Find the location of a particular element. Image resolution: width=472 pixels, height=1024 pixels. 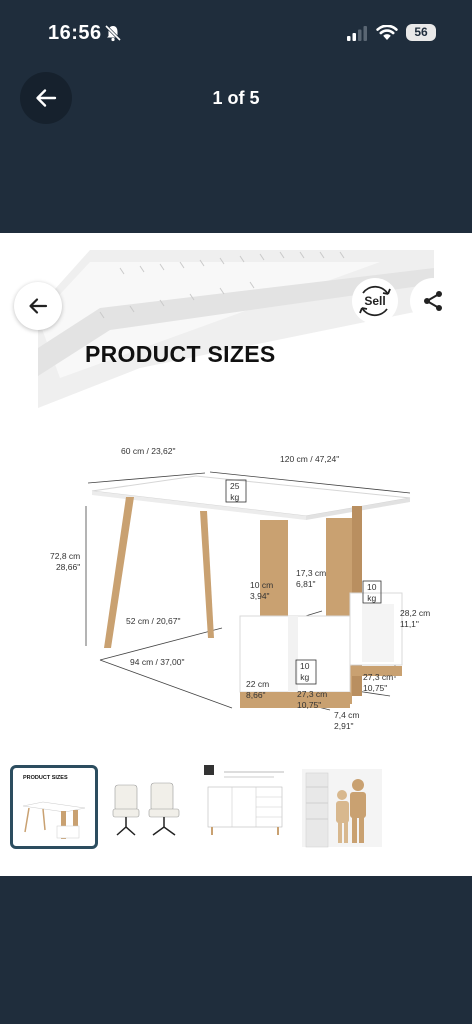

image-back-button is located at coordinates (38, 306).